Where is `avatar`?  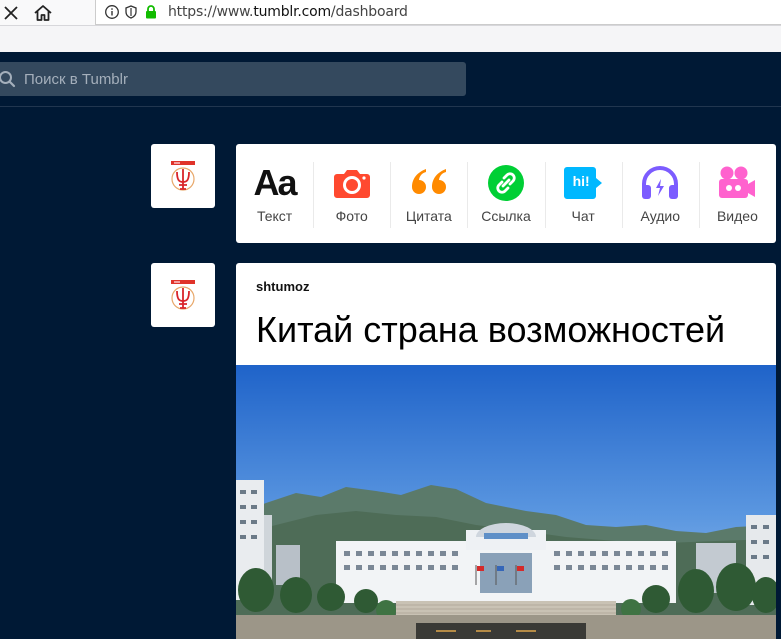 avatar is located at coordinates (183, 176).